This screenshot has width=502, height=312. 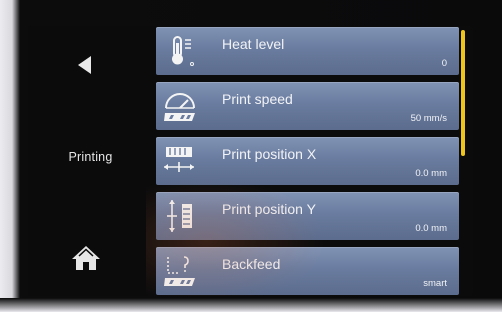 I want to click on setting-label: Print position X, so click(x=269, y=154).